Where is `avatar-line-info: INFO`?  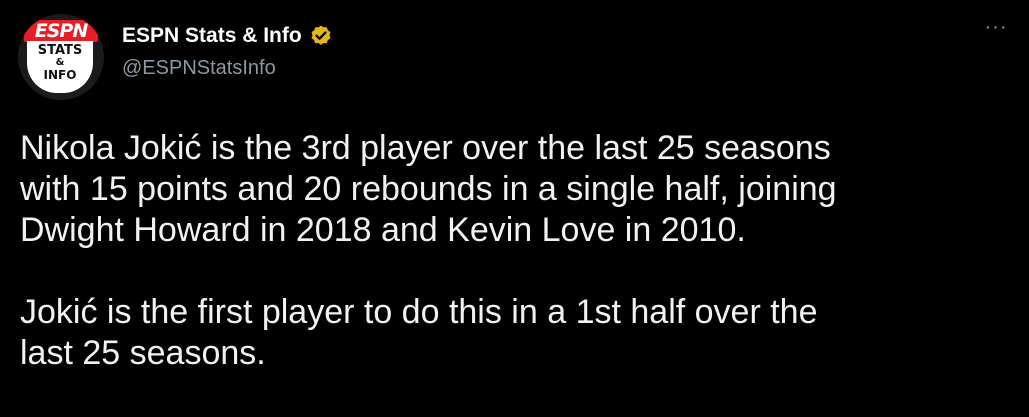
avatar-line-info: INFO is located at coordinates (60, 75).